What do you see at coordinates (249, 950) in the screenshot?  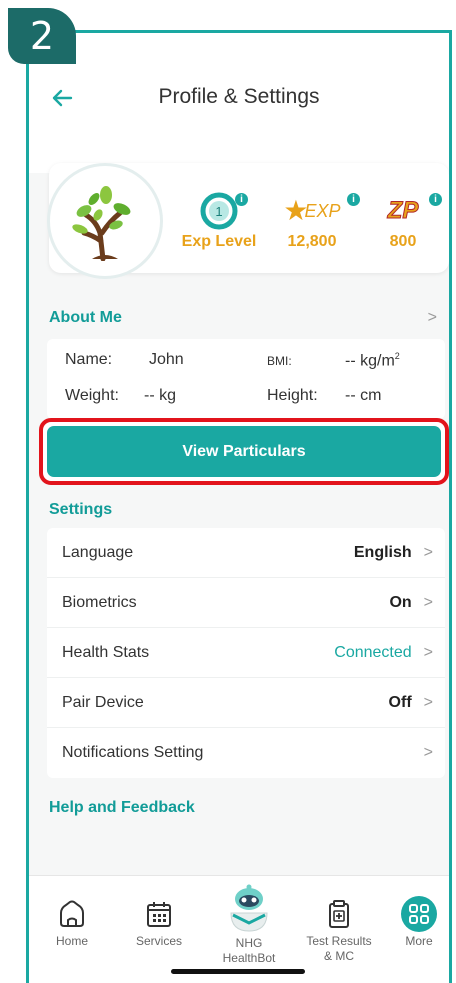 I see `tab-label: NHG HealthBot` at bounding box center [249, 950].